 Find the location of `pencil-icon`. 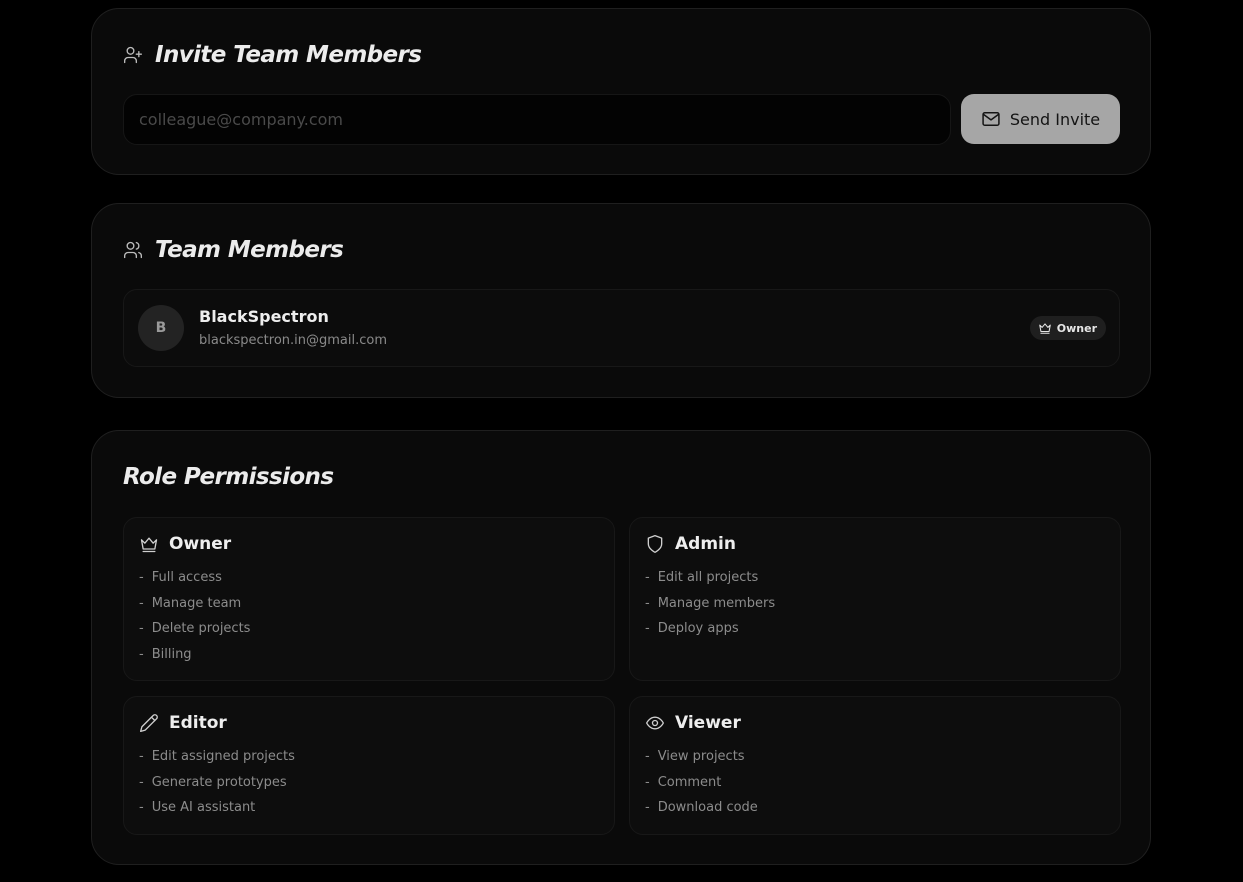

pencil-icon is located at coordinates (149, 723).